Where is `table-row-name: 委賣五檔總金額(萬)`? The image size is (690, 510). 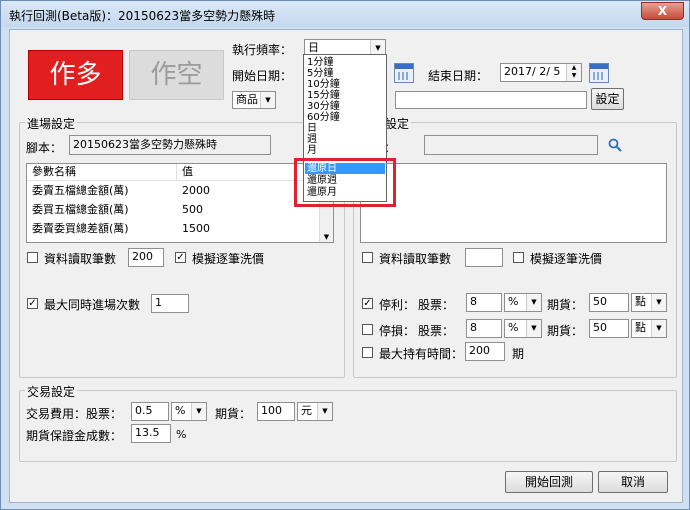 table-row-name: 委賣五檔總金額(萬) is located at coordinates (78, 191).